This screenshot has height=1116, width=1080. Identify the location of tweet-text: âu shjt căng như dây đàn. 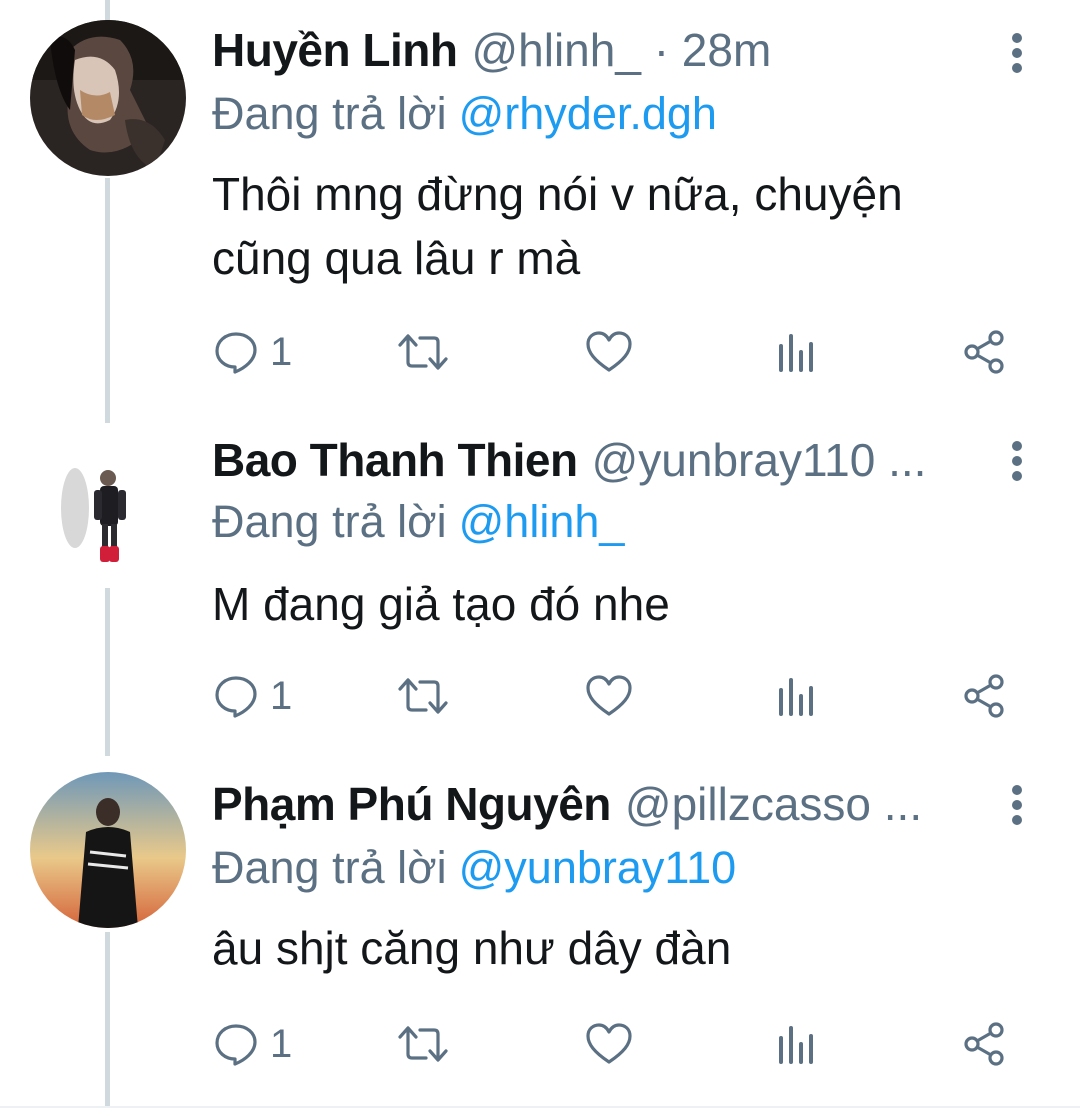
(622, 948).